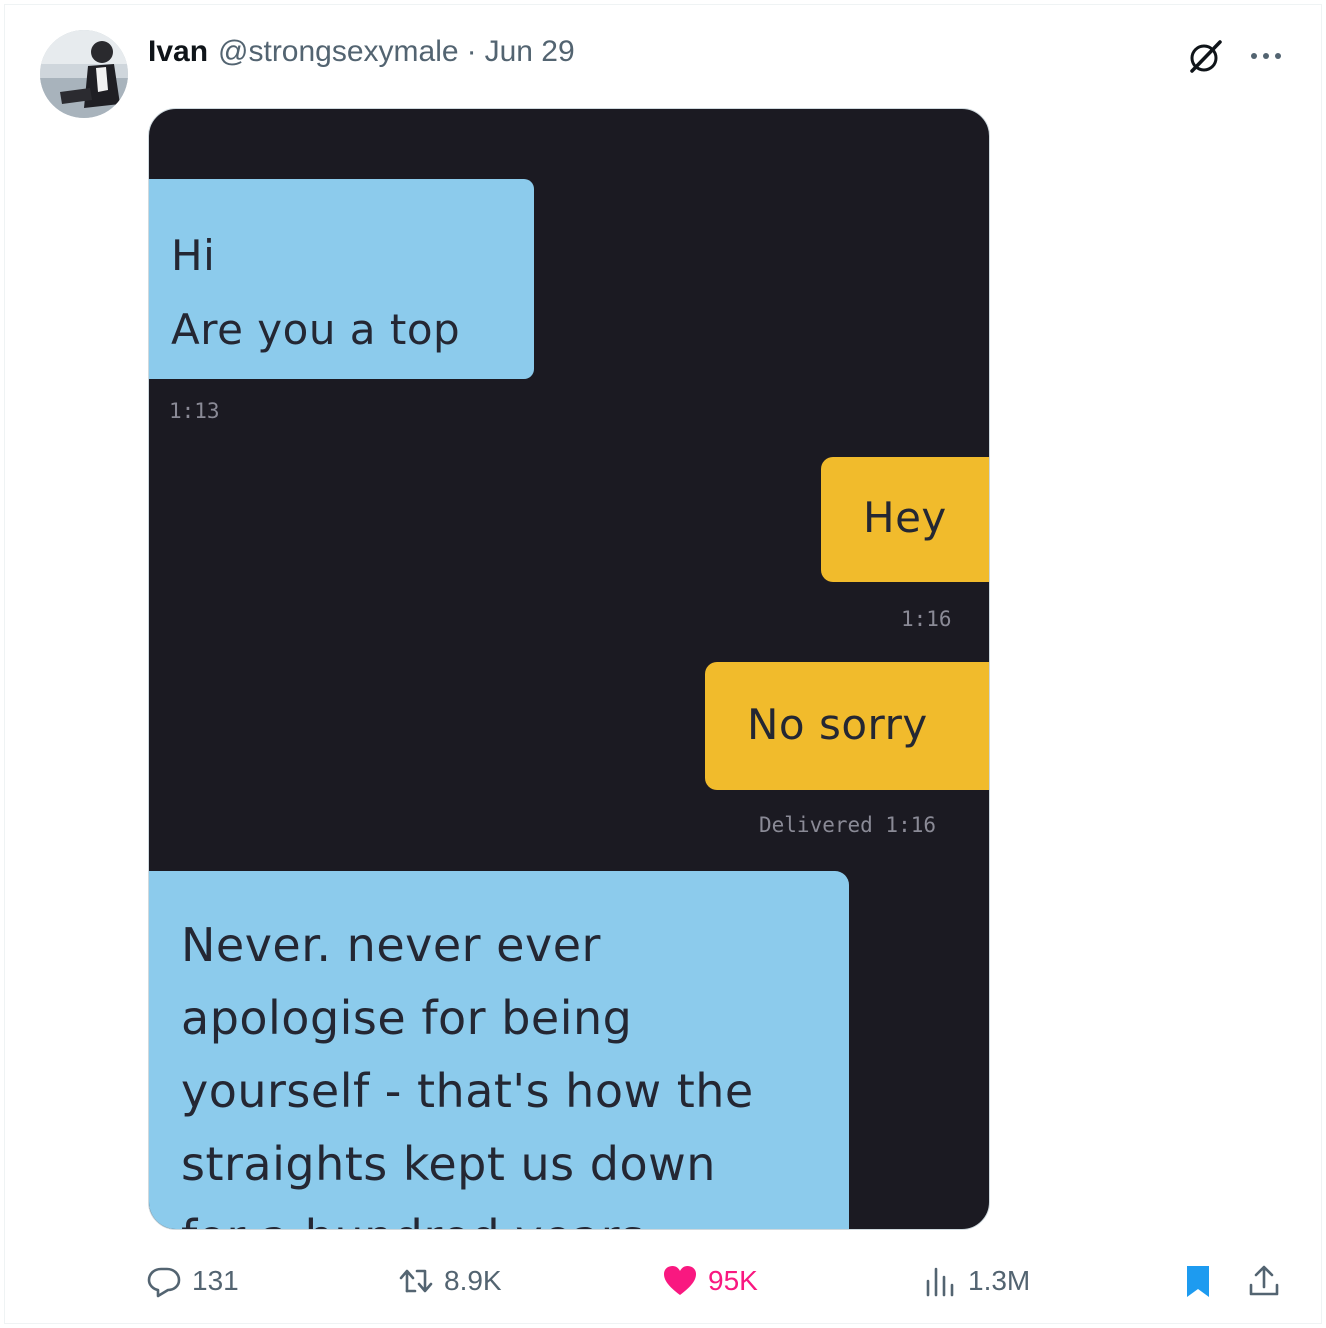 The height and width of the screenshot is (1328, 1326). I want to click on author-handle: @strongsexymale, so click(338, 52).